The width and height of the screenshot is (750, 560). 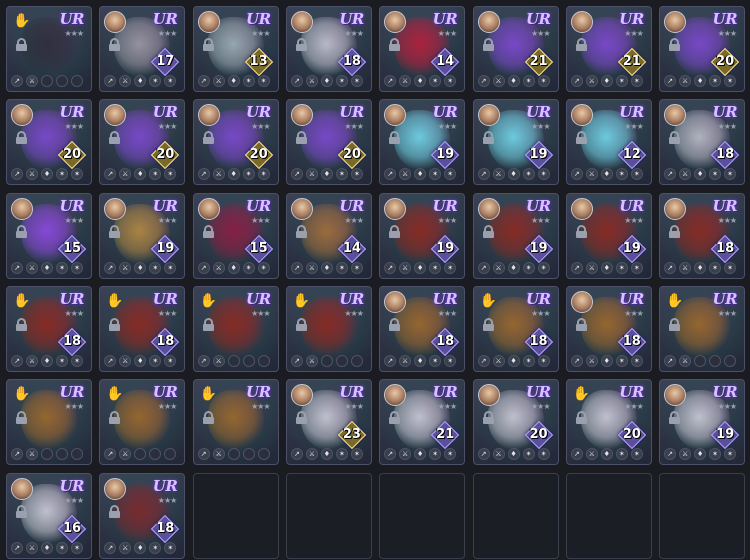 I want to click on equipment-card: UR ★★★ 17 ↗ ⚔ ♦ ✶ ✶, so click(x=142, y=49).